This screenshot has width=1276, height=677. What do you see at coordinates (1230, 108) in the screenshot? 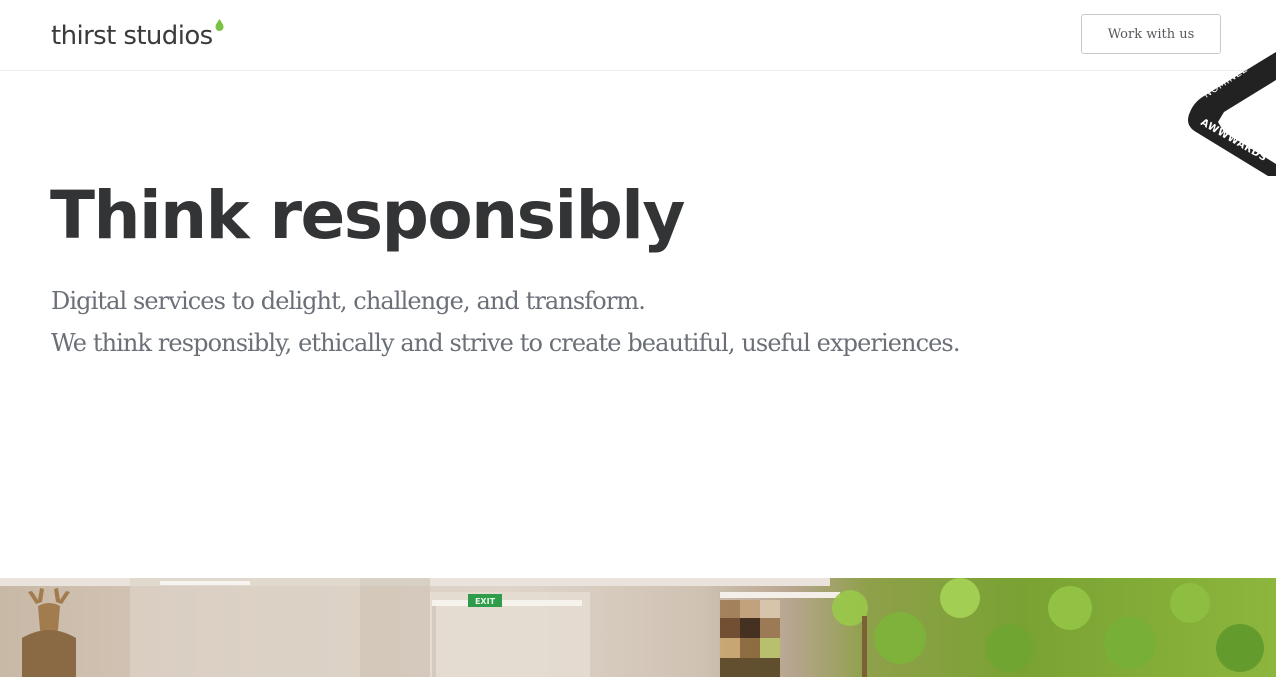
I see `awwwards-nominee-badge: NOMINEE AWWWARDS` at bounding box center [1230, 108].